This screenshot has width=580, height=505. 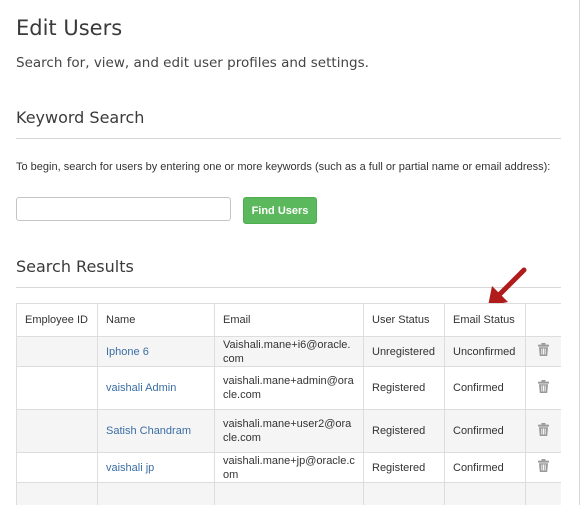 I want to click on table-row, so click(x=288, y=493).